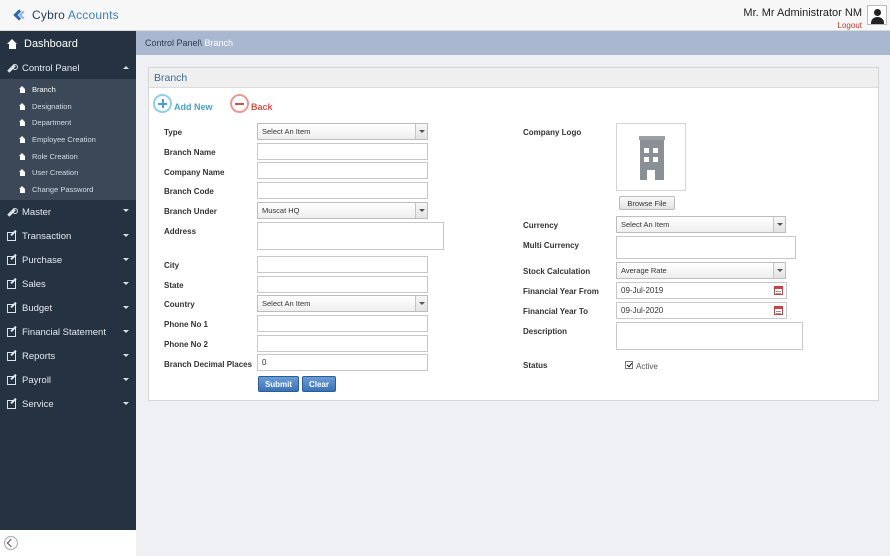 Image resolution: width=890 pixels, height=556 pixels. Describe the element at coordinates (68, 89) in the screenshot. I see `sidebar-subitem-branch: Branch` at that location.